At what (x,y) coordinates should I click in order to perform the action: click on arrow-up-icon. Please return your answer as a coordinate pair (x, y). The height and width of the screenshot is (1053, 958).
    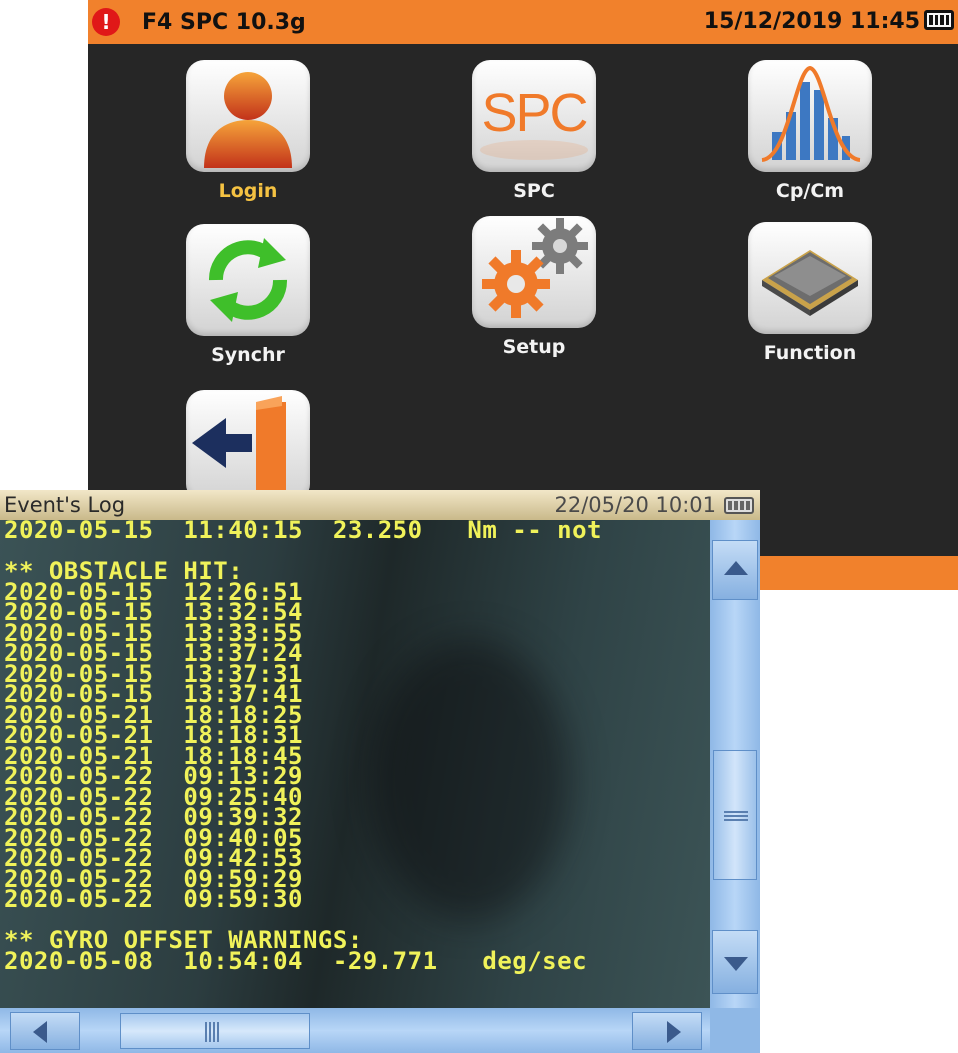
    Looking at the image, I should click on (736, 568).